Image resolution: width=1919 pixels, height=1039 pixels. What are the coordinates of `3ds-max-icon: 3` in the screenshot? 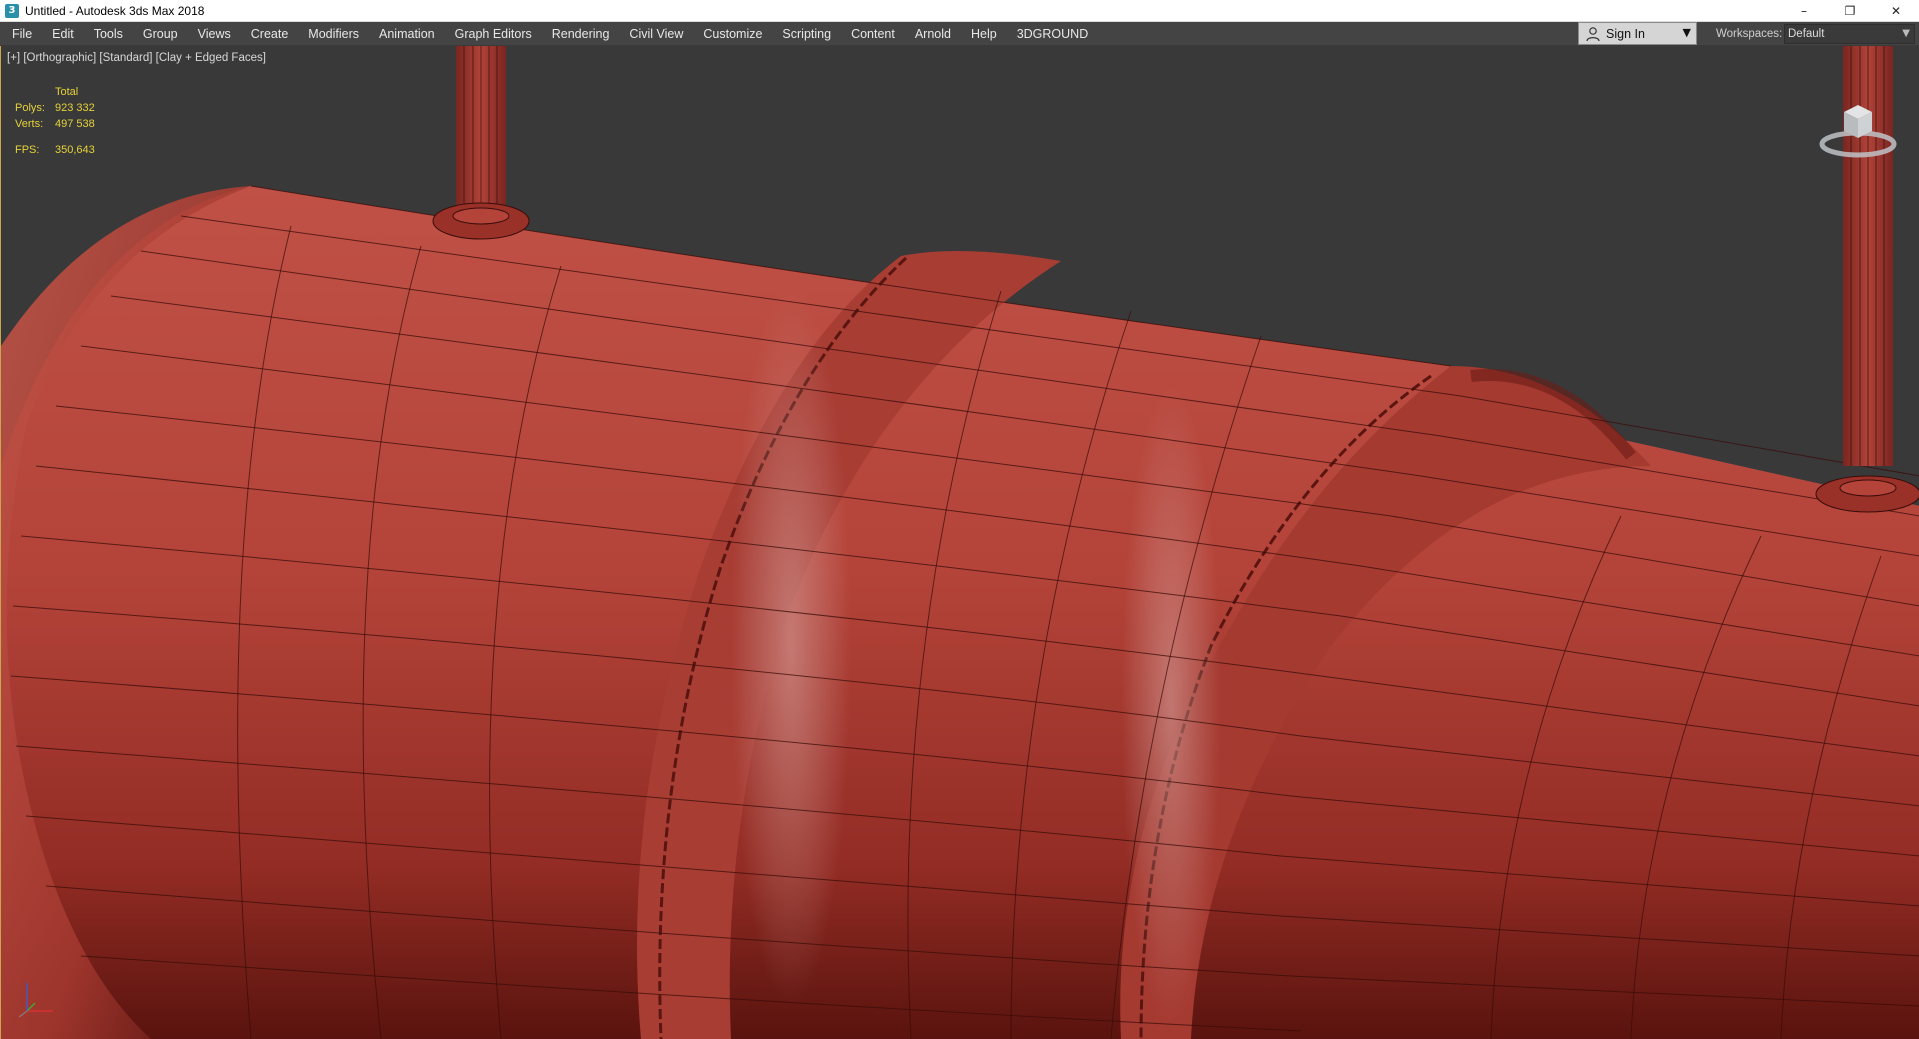 It's located at (12, 10).